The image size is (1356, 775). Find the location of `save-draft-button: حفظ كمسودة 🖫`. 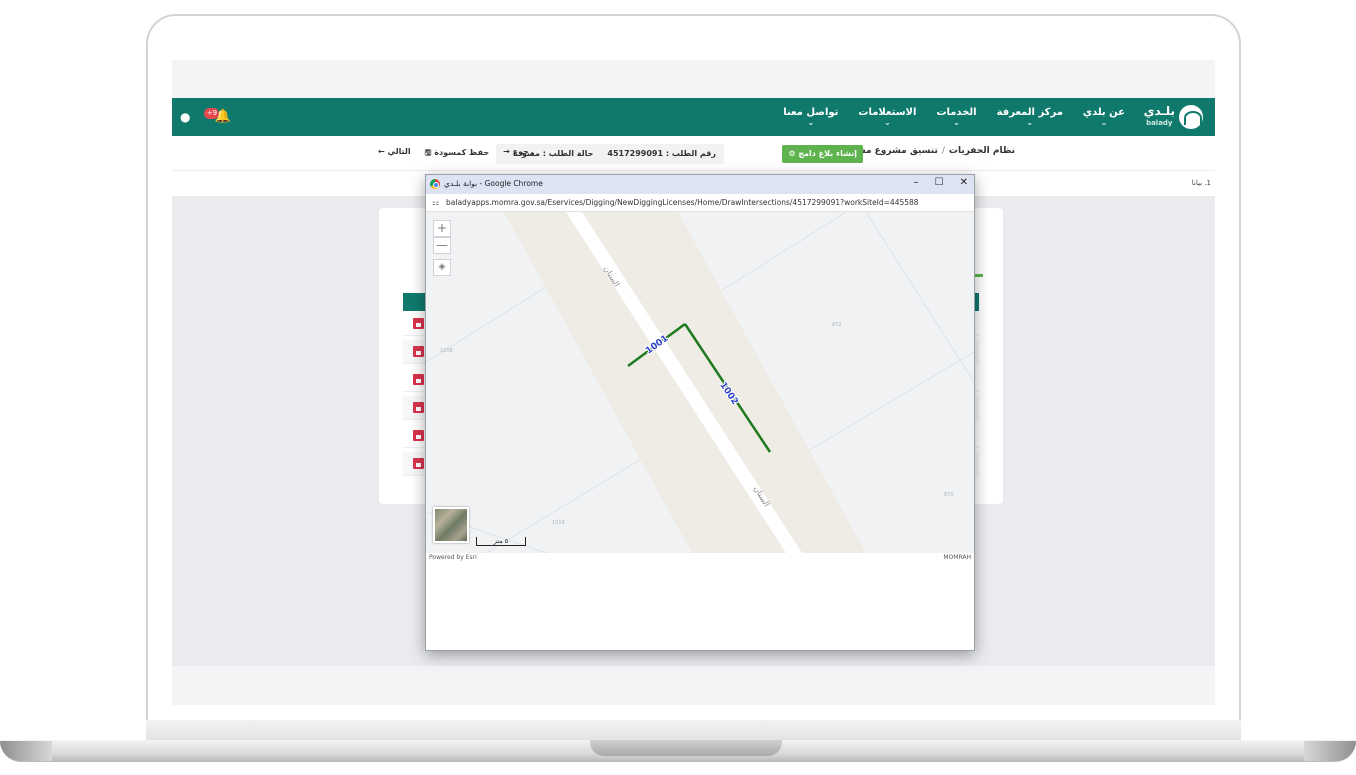

save-draft-button: حفظ كمسودة 🖫 is located at coordinates (457, 154).